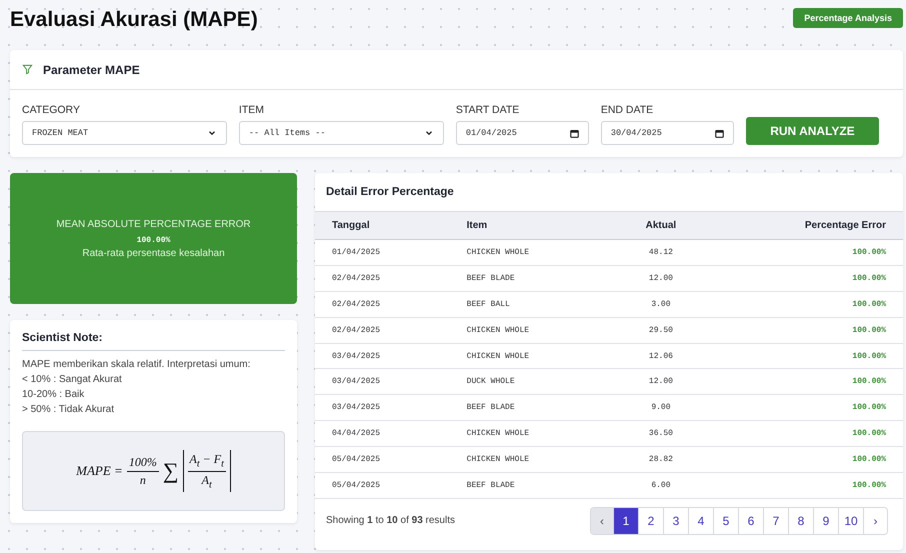  I want to click on table-cell: 04/04/2025, so click(382, 433).